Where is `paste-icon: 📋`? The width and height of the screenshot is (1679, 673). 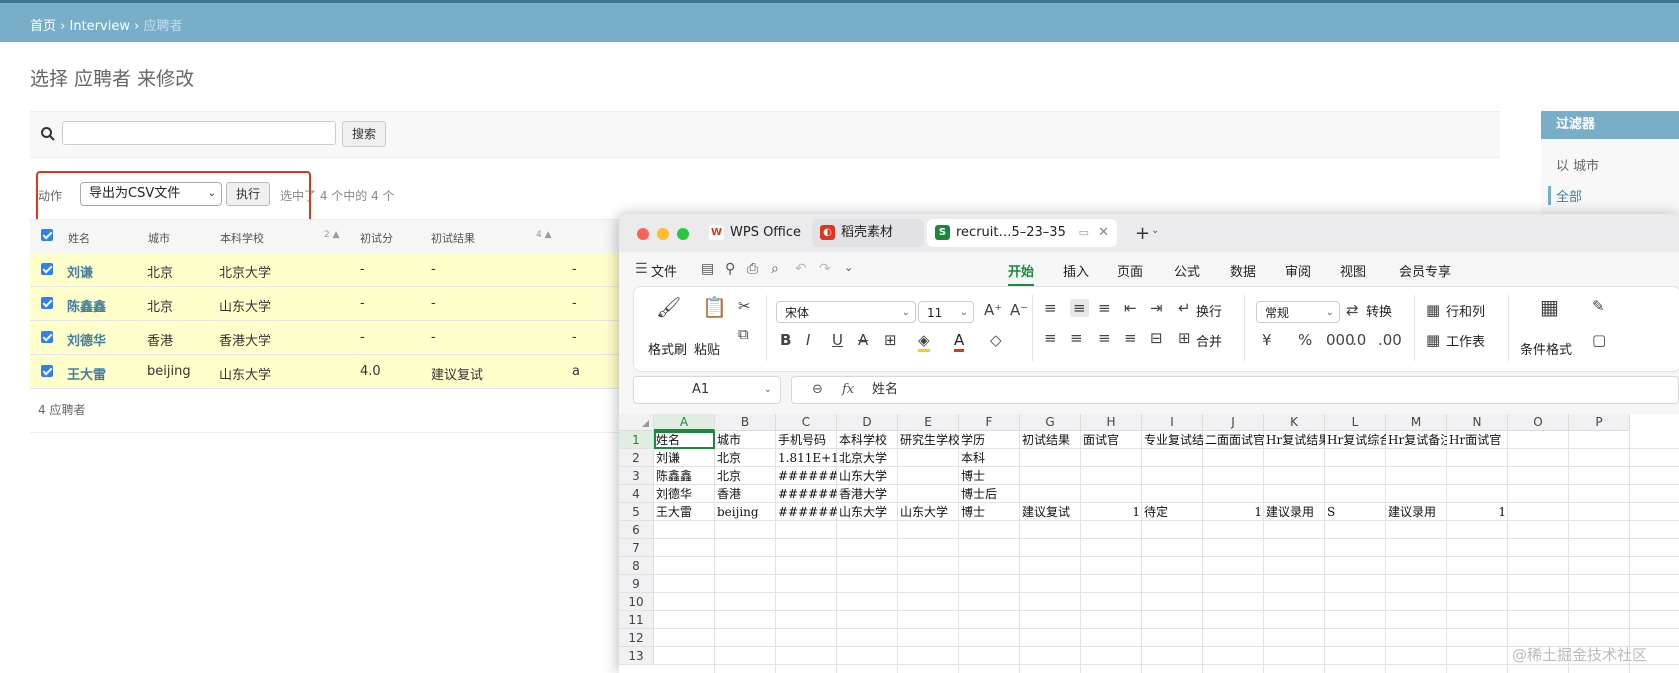
paste-icon: 📋 is located at coordinates (714, 307).